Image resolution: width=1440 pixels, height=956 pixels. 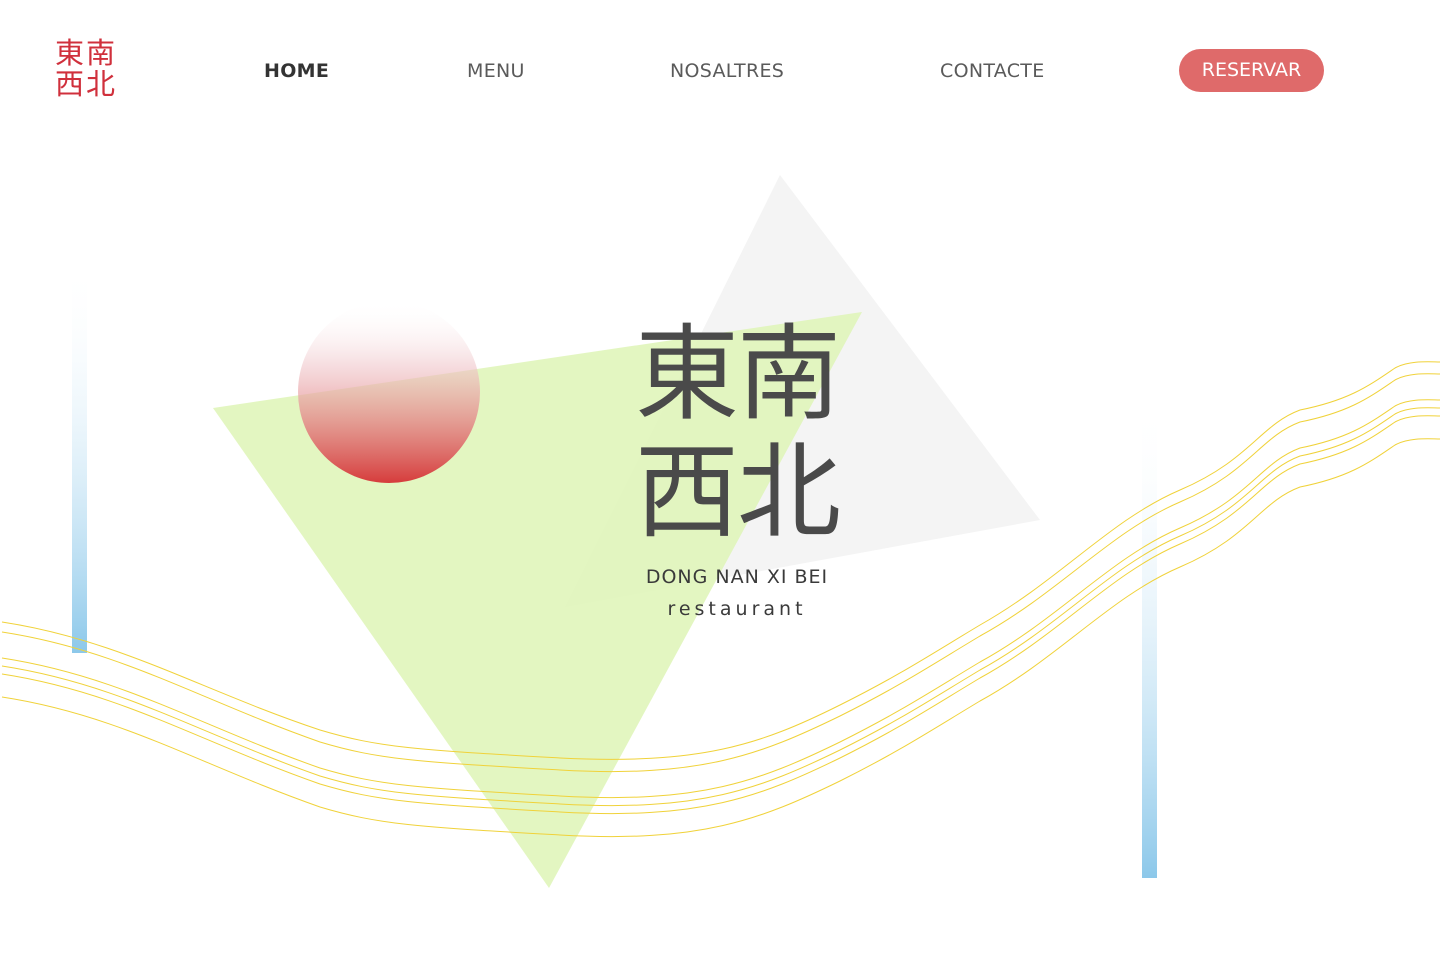 I want to click on hero-title-line-1: 東南, so click(x=737, y=374).